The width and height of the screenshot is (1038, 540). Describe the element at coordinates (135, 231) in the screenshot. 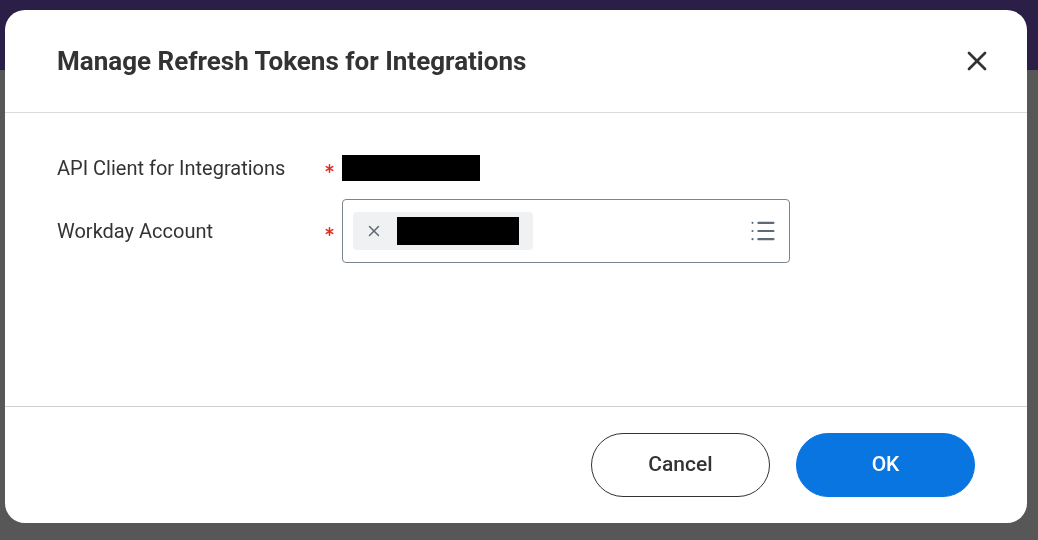

I see `field-label: Workday Account` at that location.